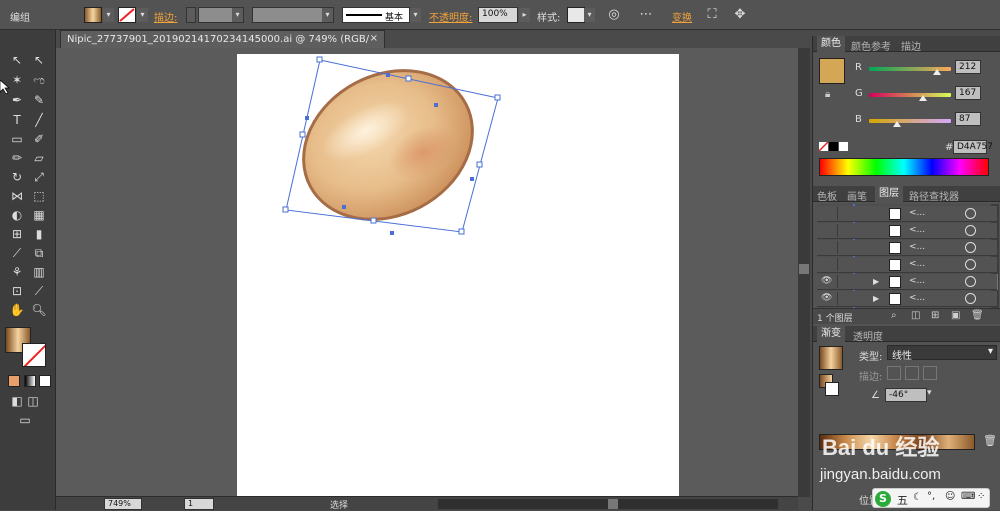  Describe the element at coordinates (33, 401) in the screenshot. I see `screen-mode-icon: ◫` at that location.